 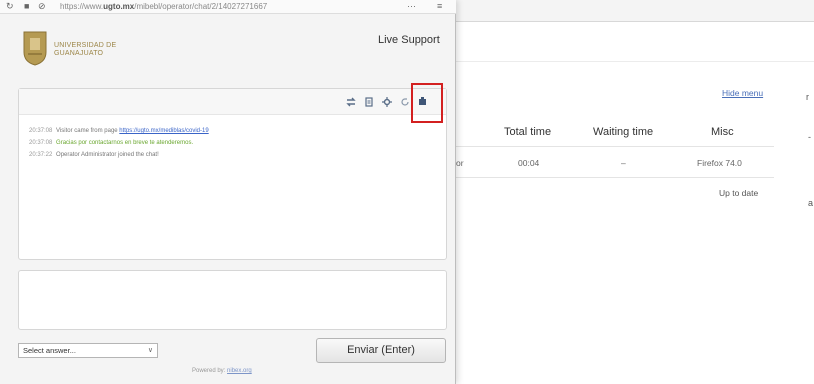 I want to click on lock-icon: ⊘, so click(x=42, y=6).